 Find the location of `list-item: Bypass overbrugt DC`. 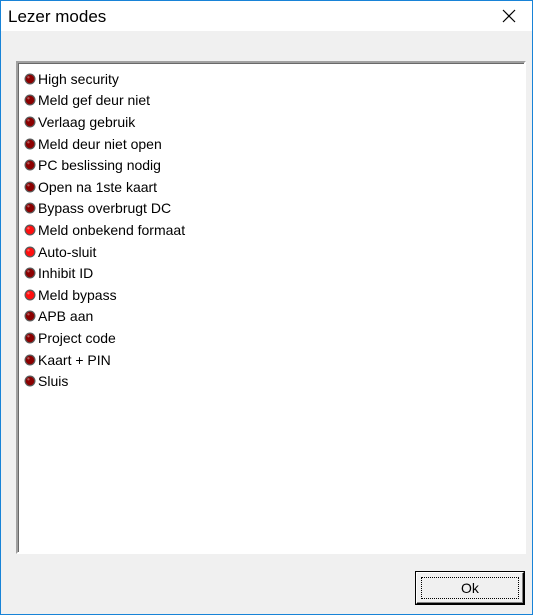

list-item: Bypass overbrugt DC is located at coordinates (103, 209).